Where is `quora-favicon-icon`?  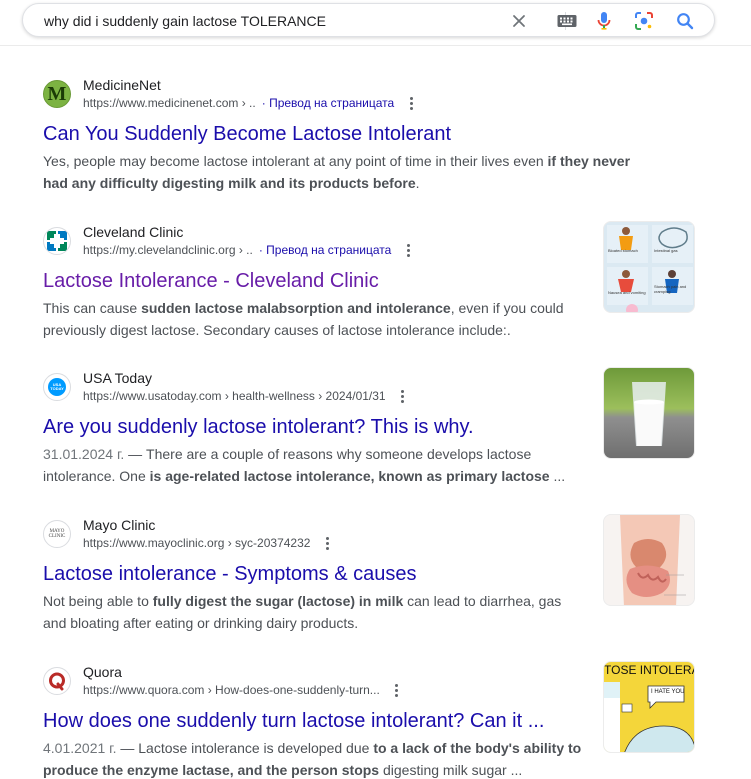
quora-favicon-icon is located at coordinates (57, 681).